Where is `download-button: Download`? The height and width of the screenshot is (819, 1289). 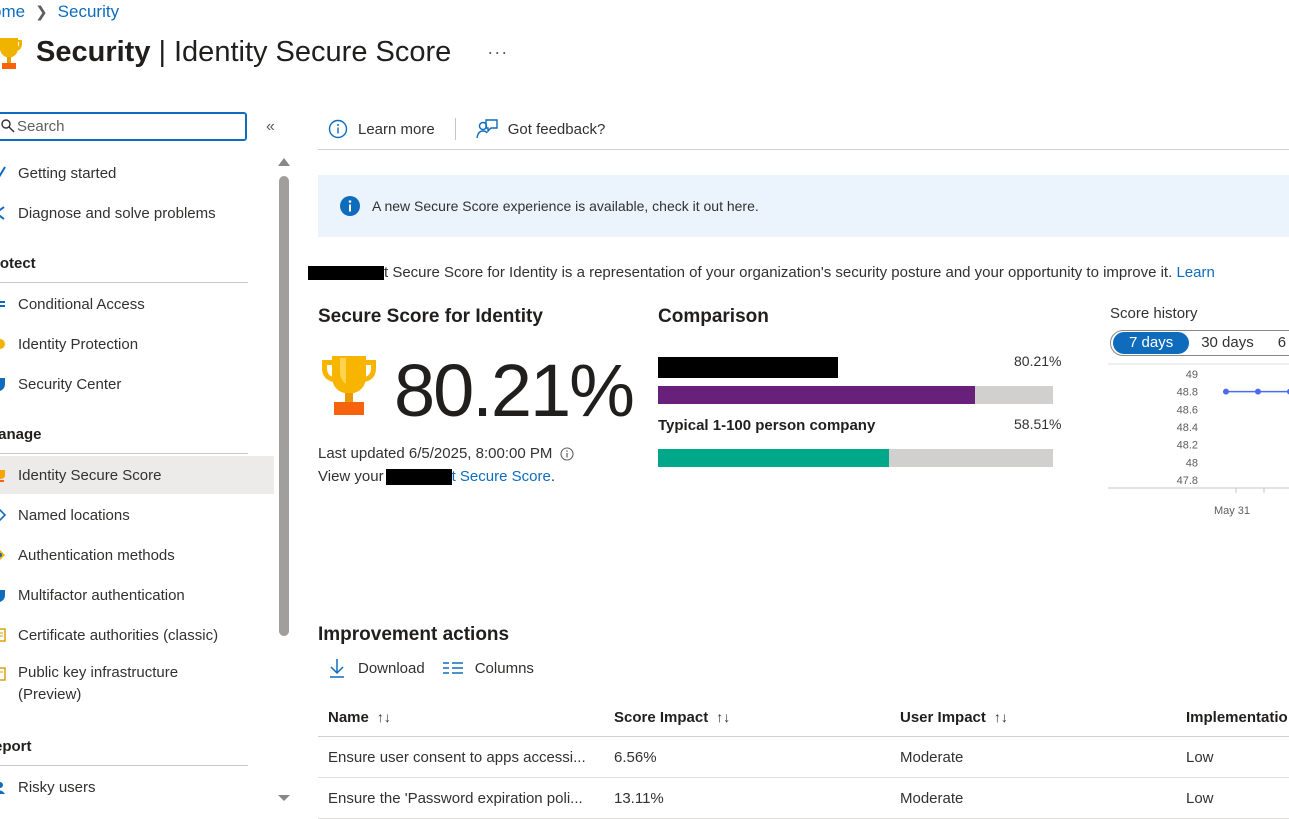
download-button: Download is located at coordinates (376, 668).